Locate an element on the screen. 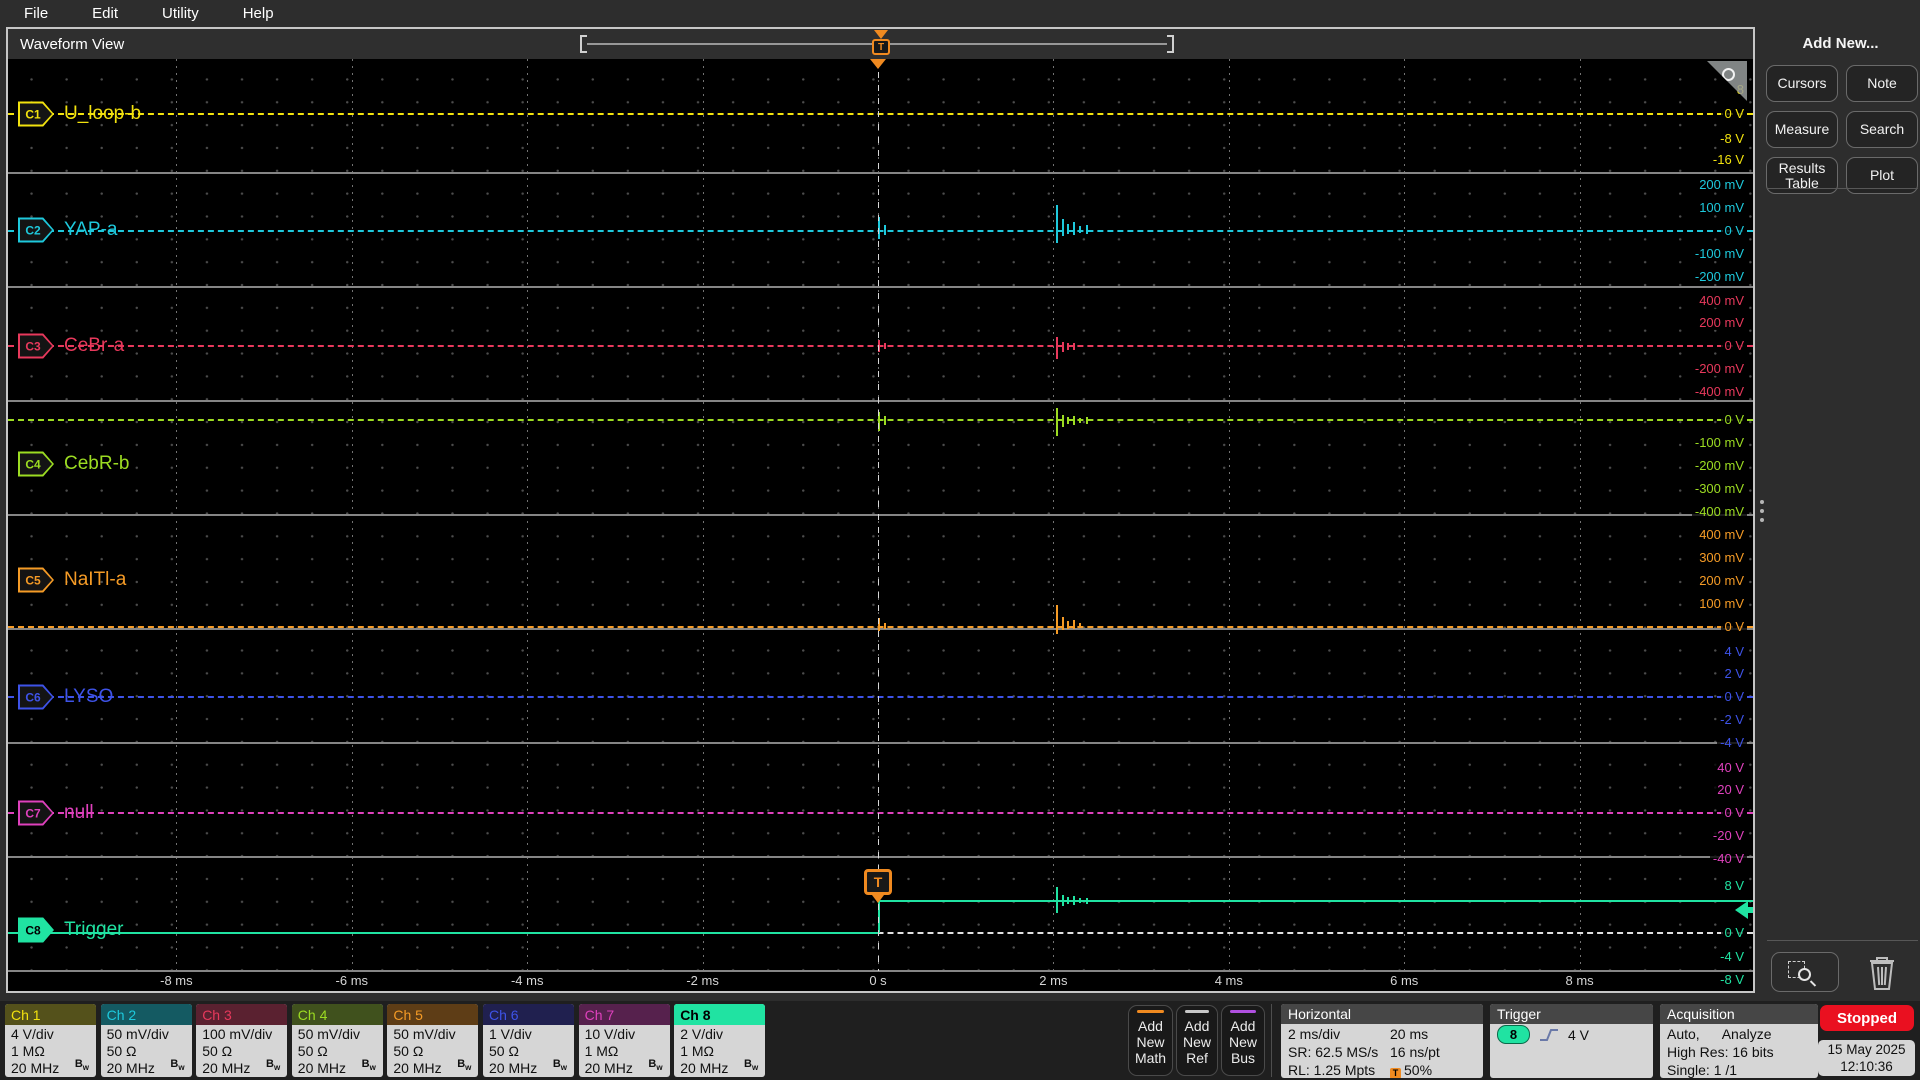  channel-settings-ch4: Ch 4 50 mV/div 50 Ω 20 MHz Bw is located at coordinates (337, 1040).